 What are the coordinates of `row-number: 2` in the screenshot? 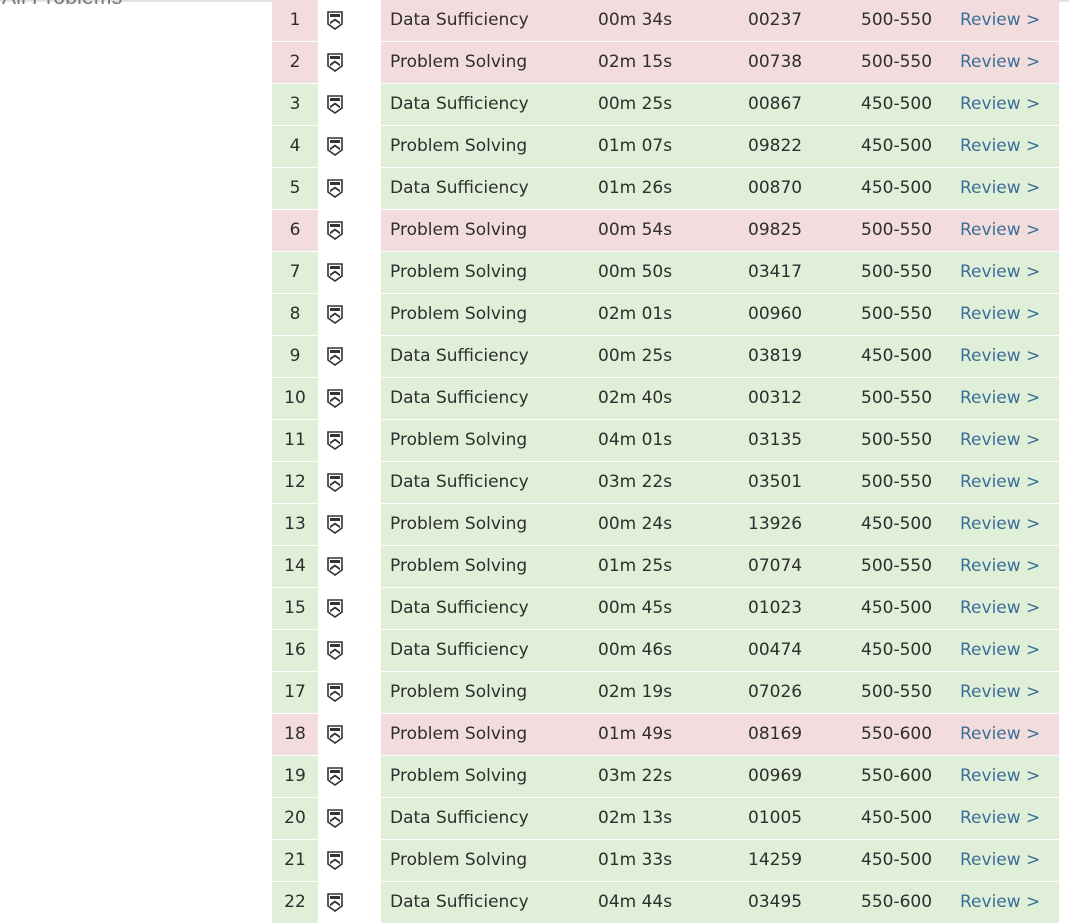 It's located at (295, 62).